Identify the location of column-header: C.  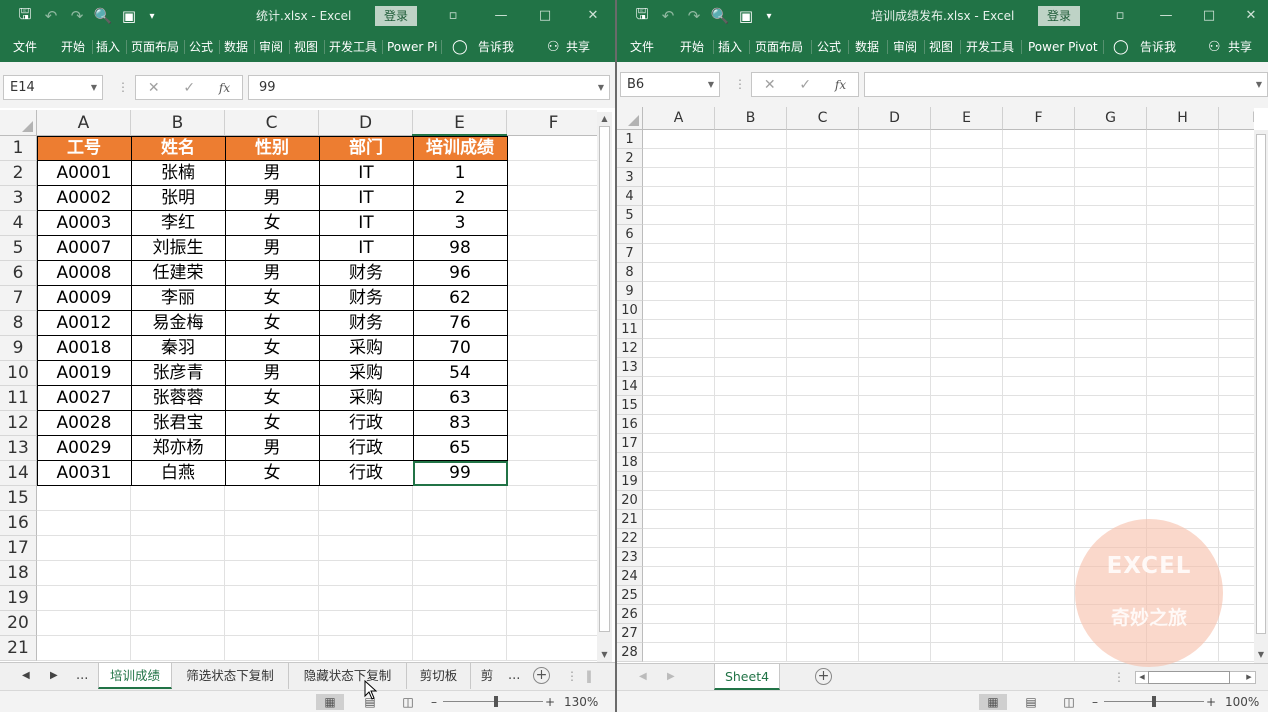
(272, 123).